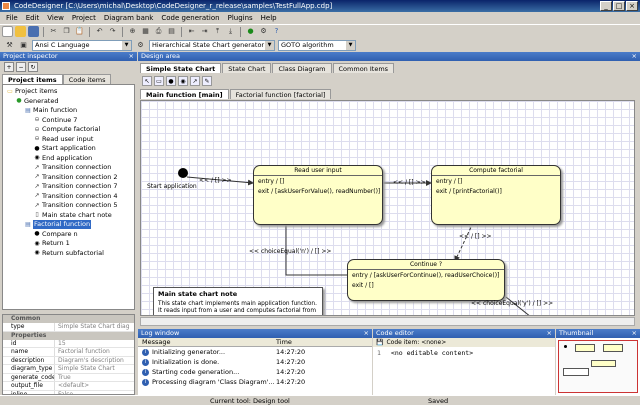  I want to click on property-row: id 15, so click(68, 343).